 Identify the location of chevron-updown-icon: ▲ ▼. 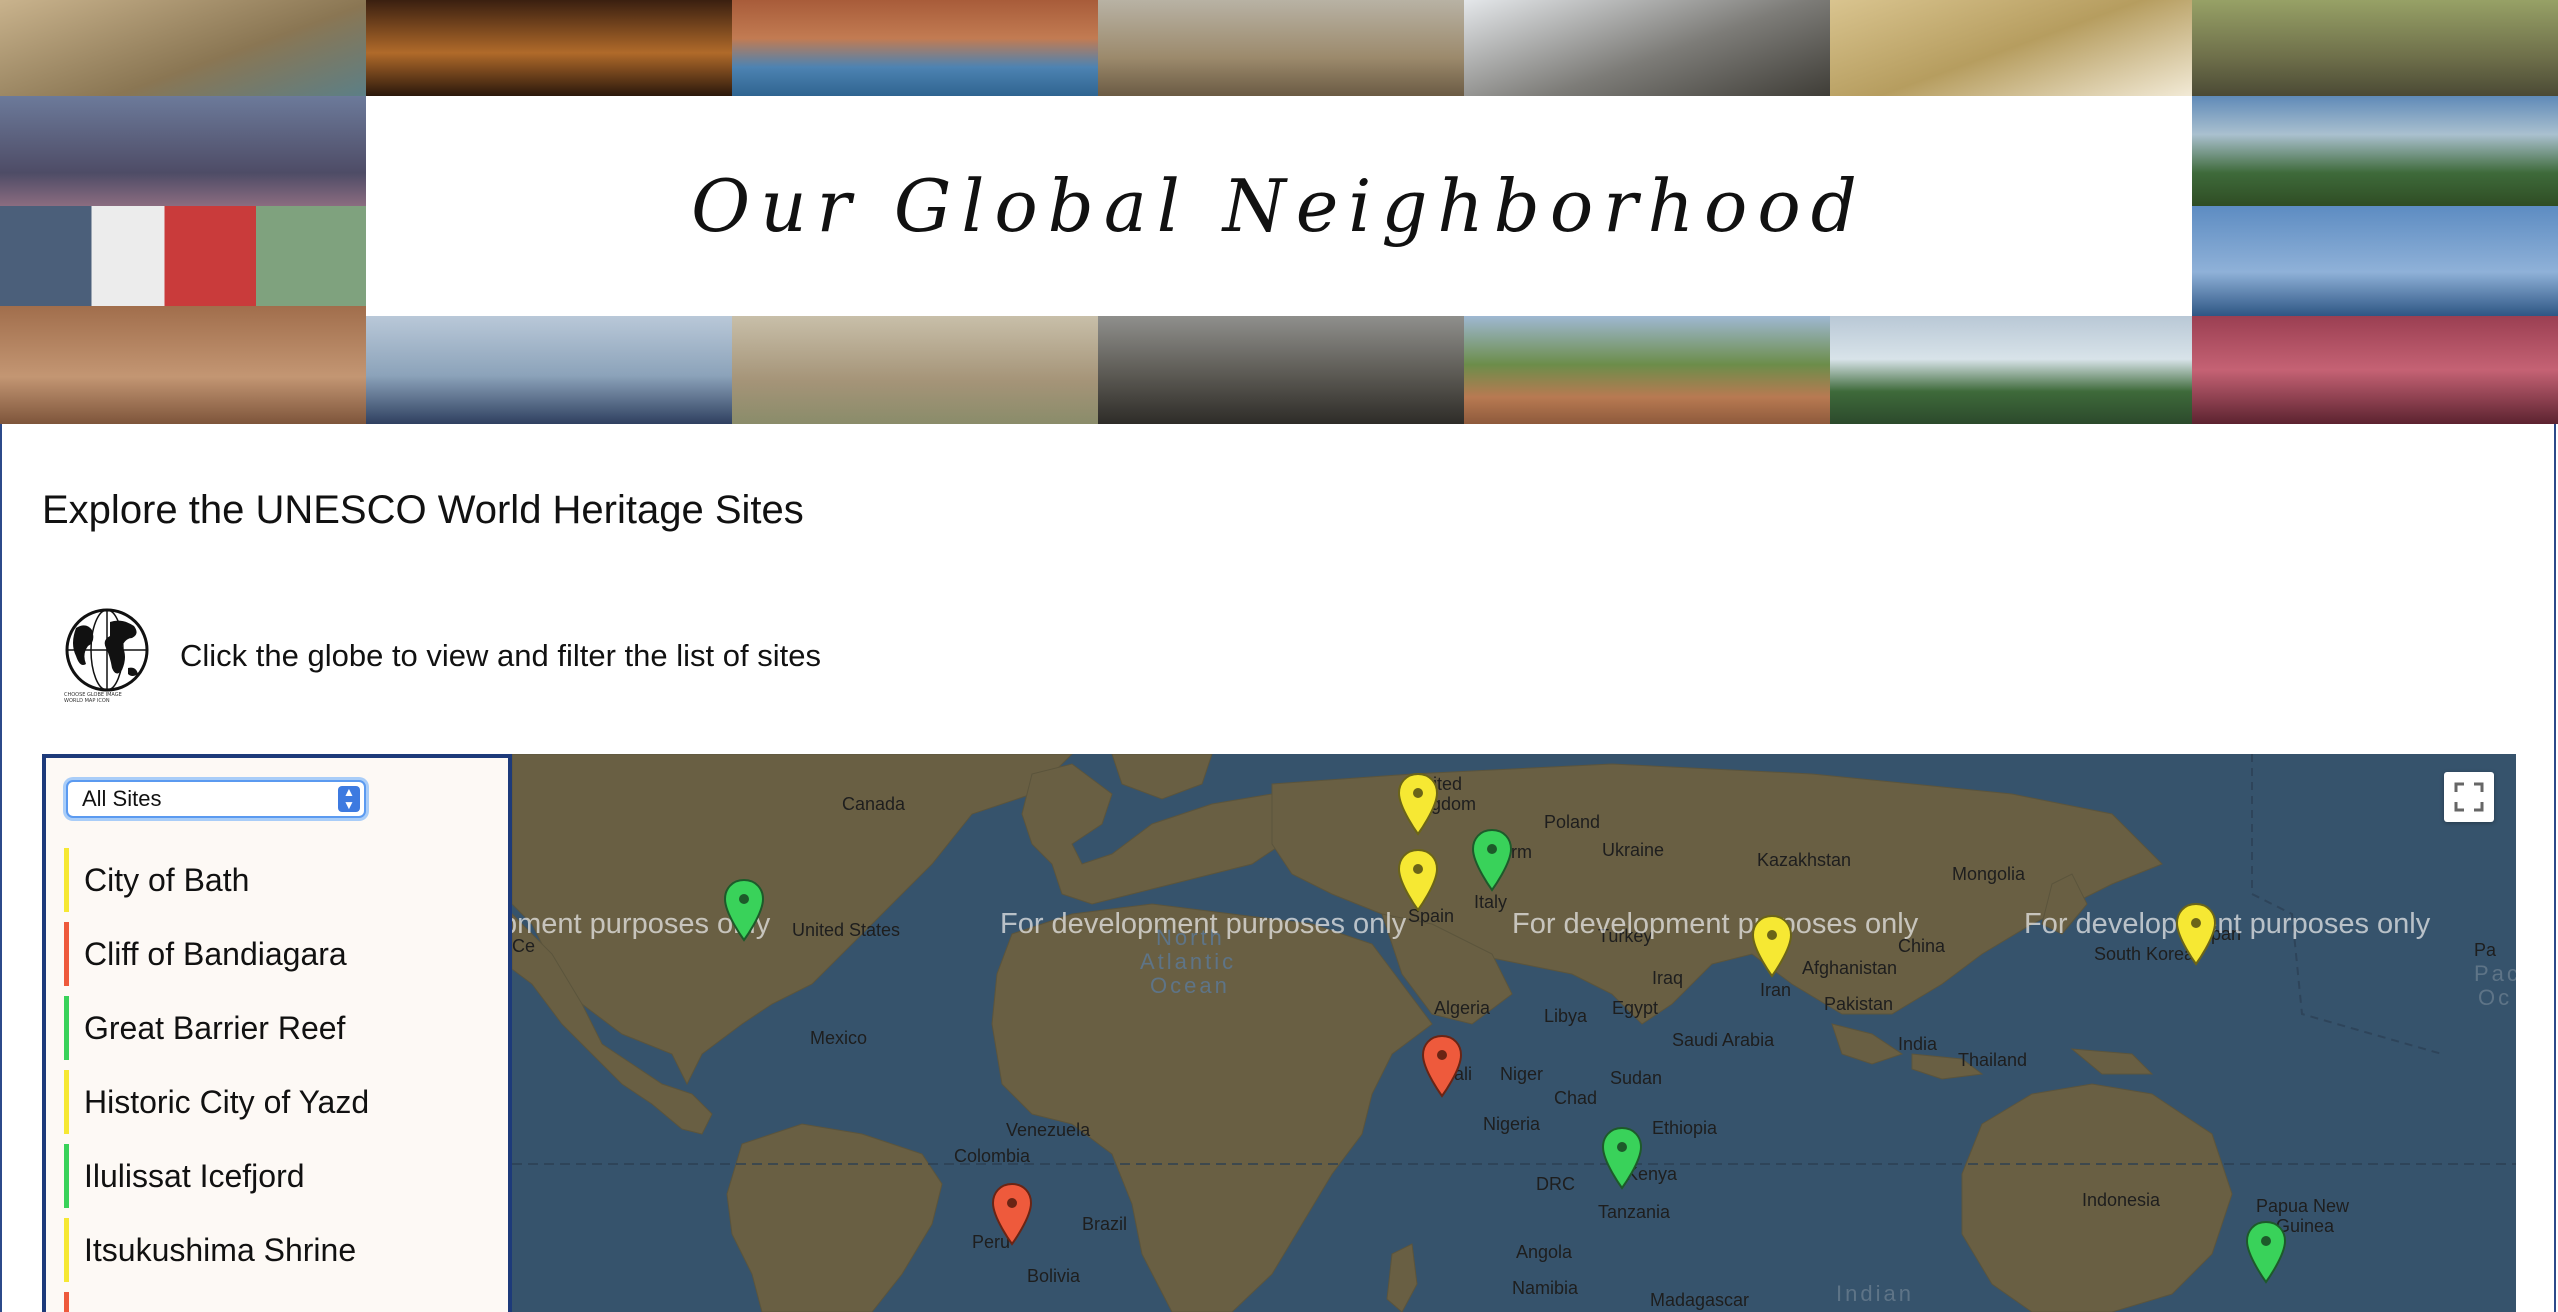
(349, 799).